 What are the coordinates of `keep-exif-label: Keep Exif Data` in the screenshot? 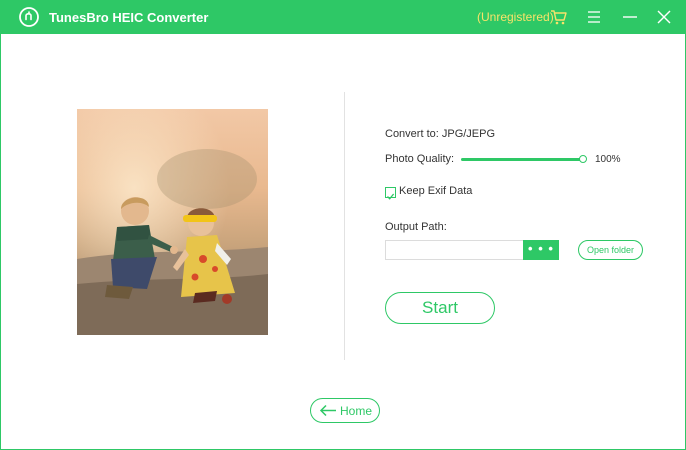 It's located at (435, 191).